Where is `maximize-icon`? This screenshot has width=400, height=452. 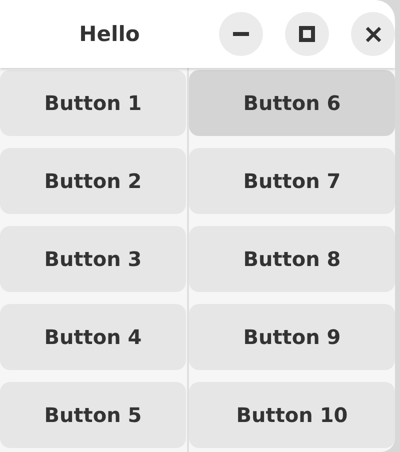 maximize-icon is located at coordinates (307, 34).